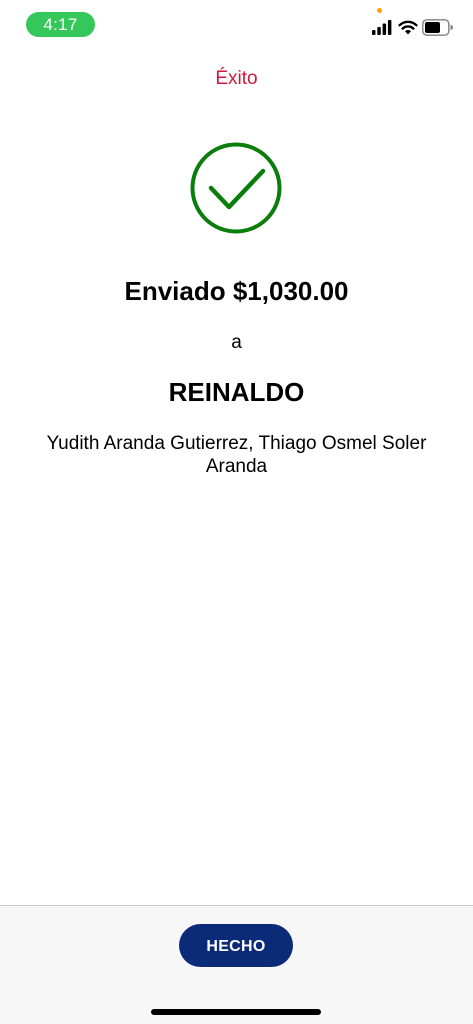  What do you see at coordinates (236, 1012) in the screenshot?
I see `home-indicator` at bounding box center [236, 1012].